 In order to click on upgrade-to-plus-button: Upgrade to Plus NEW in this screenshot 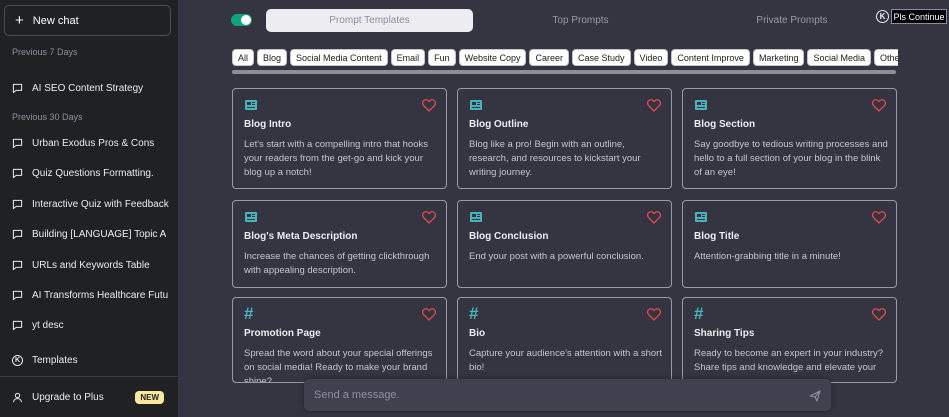, I will do `click(89, 397)`.